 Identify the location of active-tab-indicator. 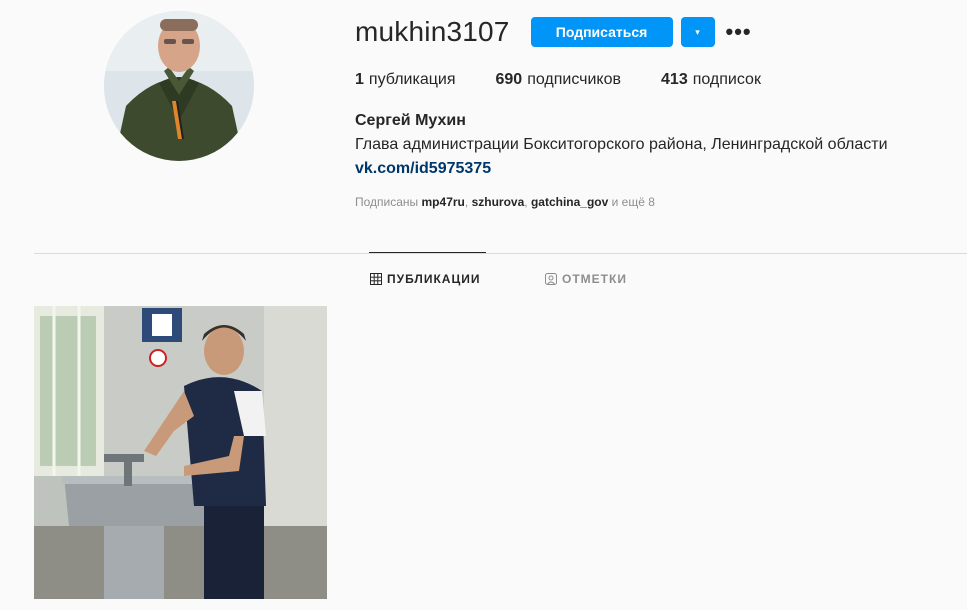
(427, 252).